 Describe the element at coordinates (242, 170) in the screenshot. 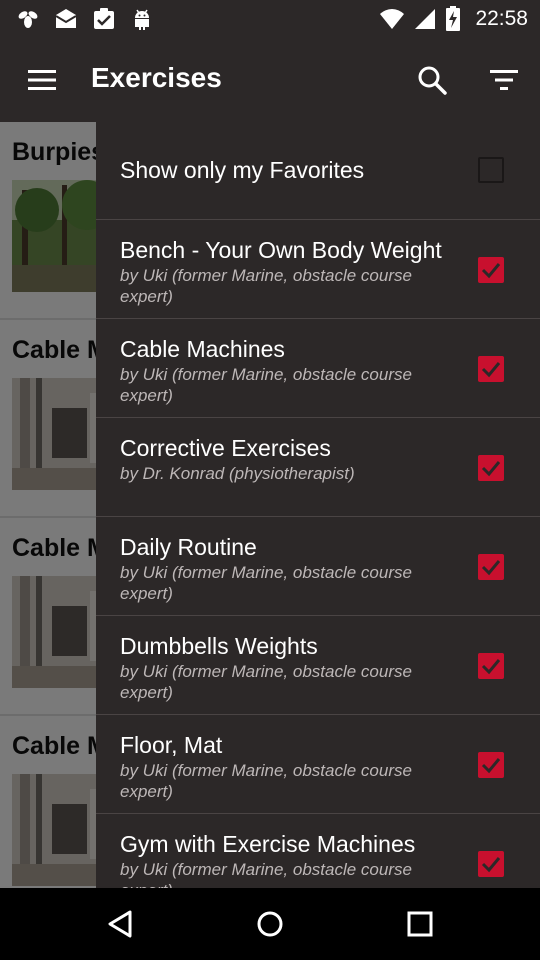

I see `favorites-label: Show only my Favorites` at that location.